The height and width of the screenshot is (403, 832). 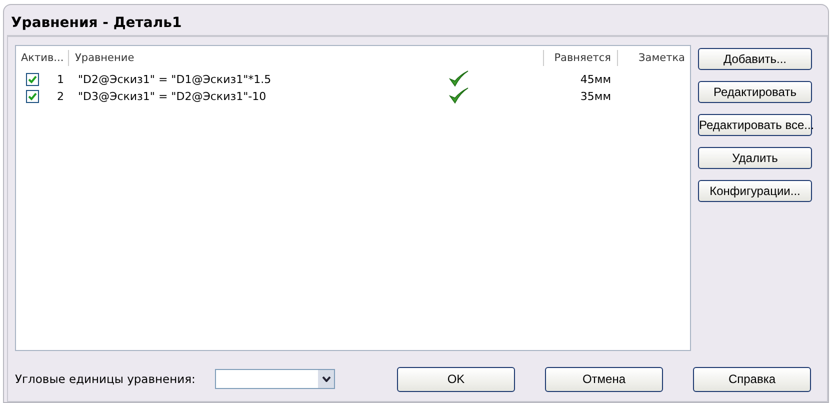 What do you see at coordinates (580, 58) in the screenshot?
I see `column-header: Равняется` at bounding box center [580, 58].